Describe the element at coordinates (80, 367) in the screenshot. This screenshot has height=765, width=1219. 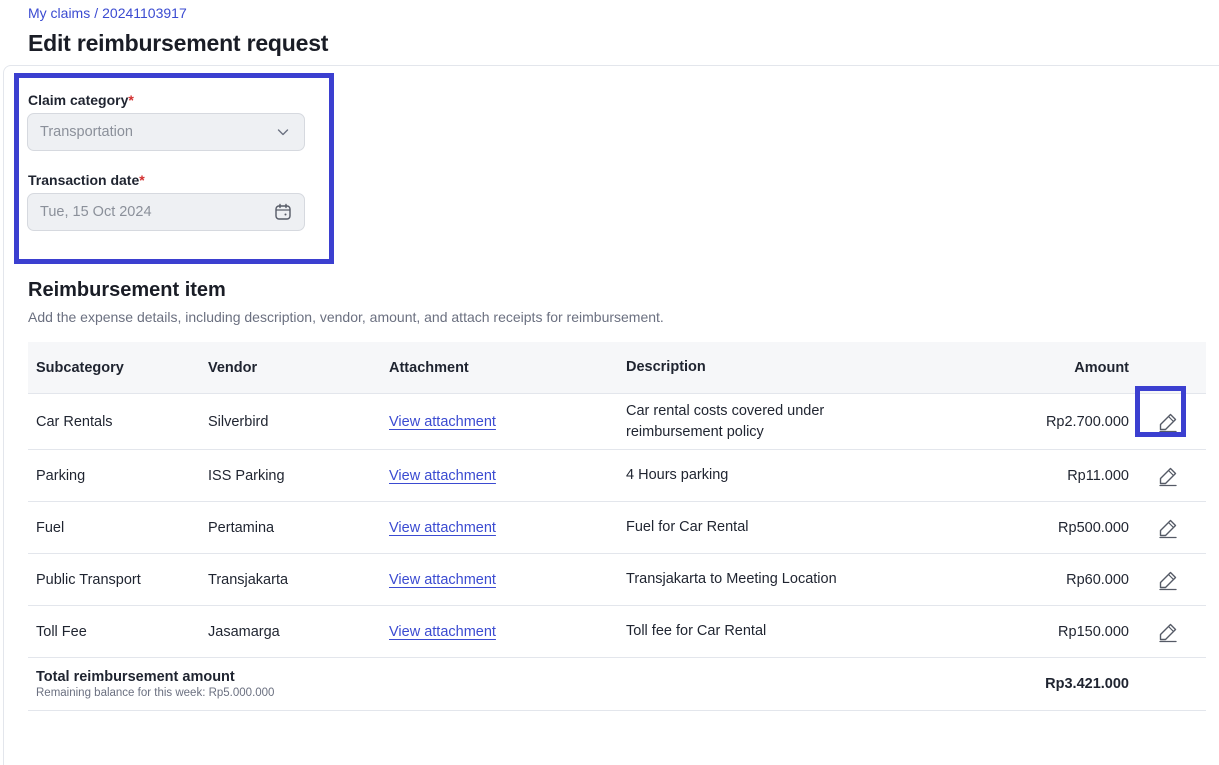
I see `header-subcategory: Subcategory` at that location.